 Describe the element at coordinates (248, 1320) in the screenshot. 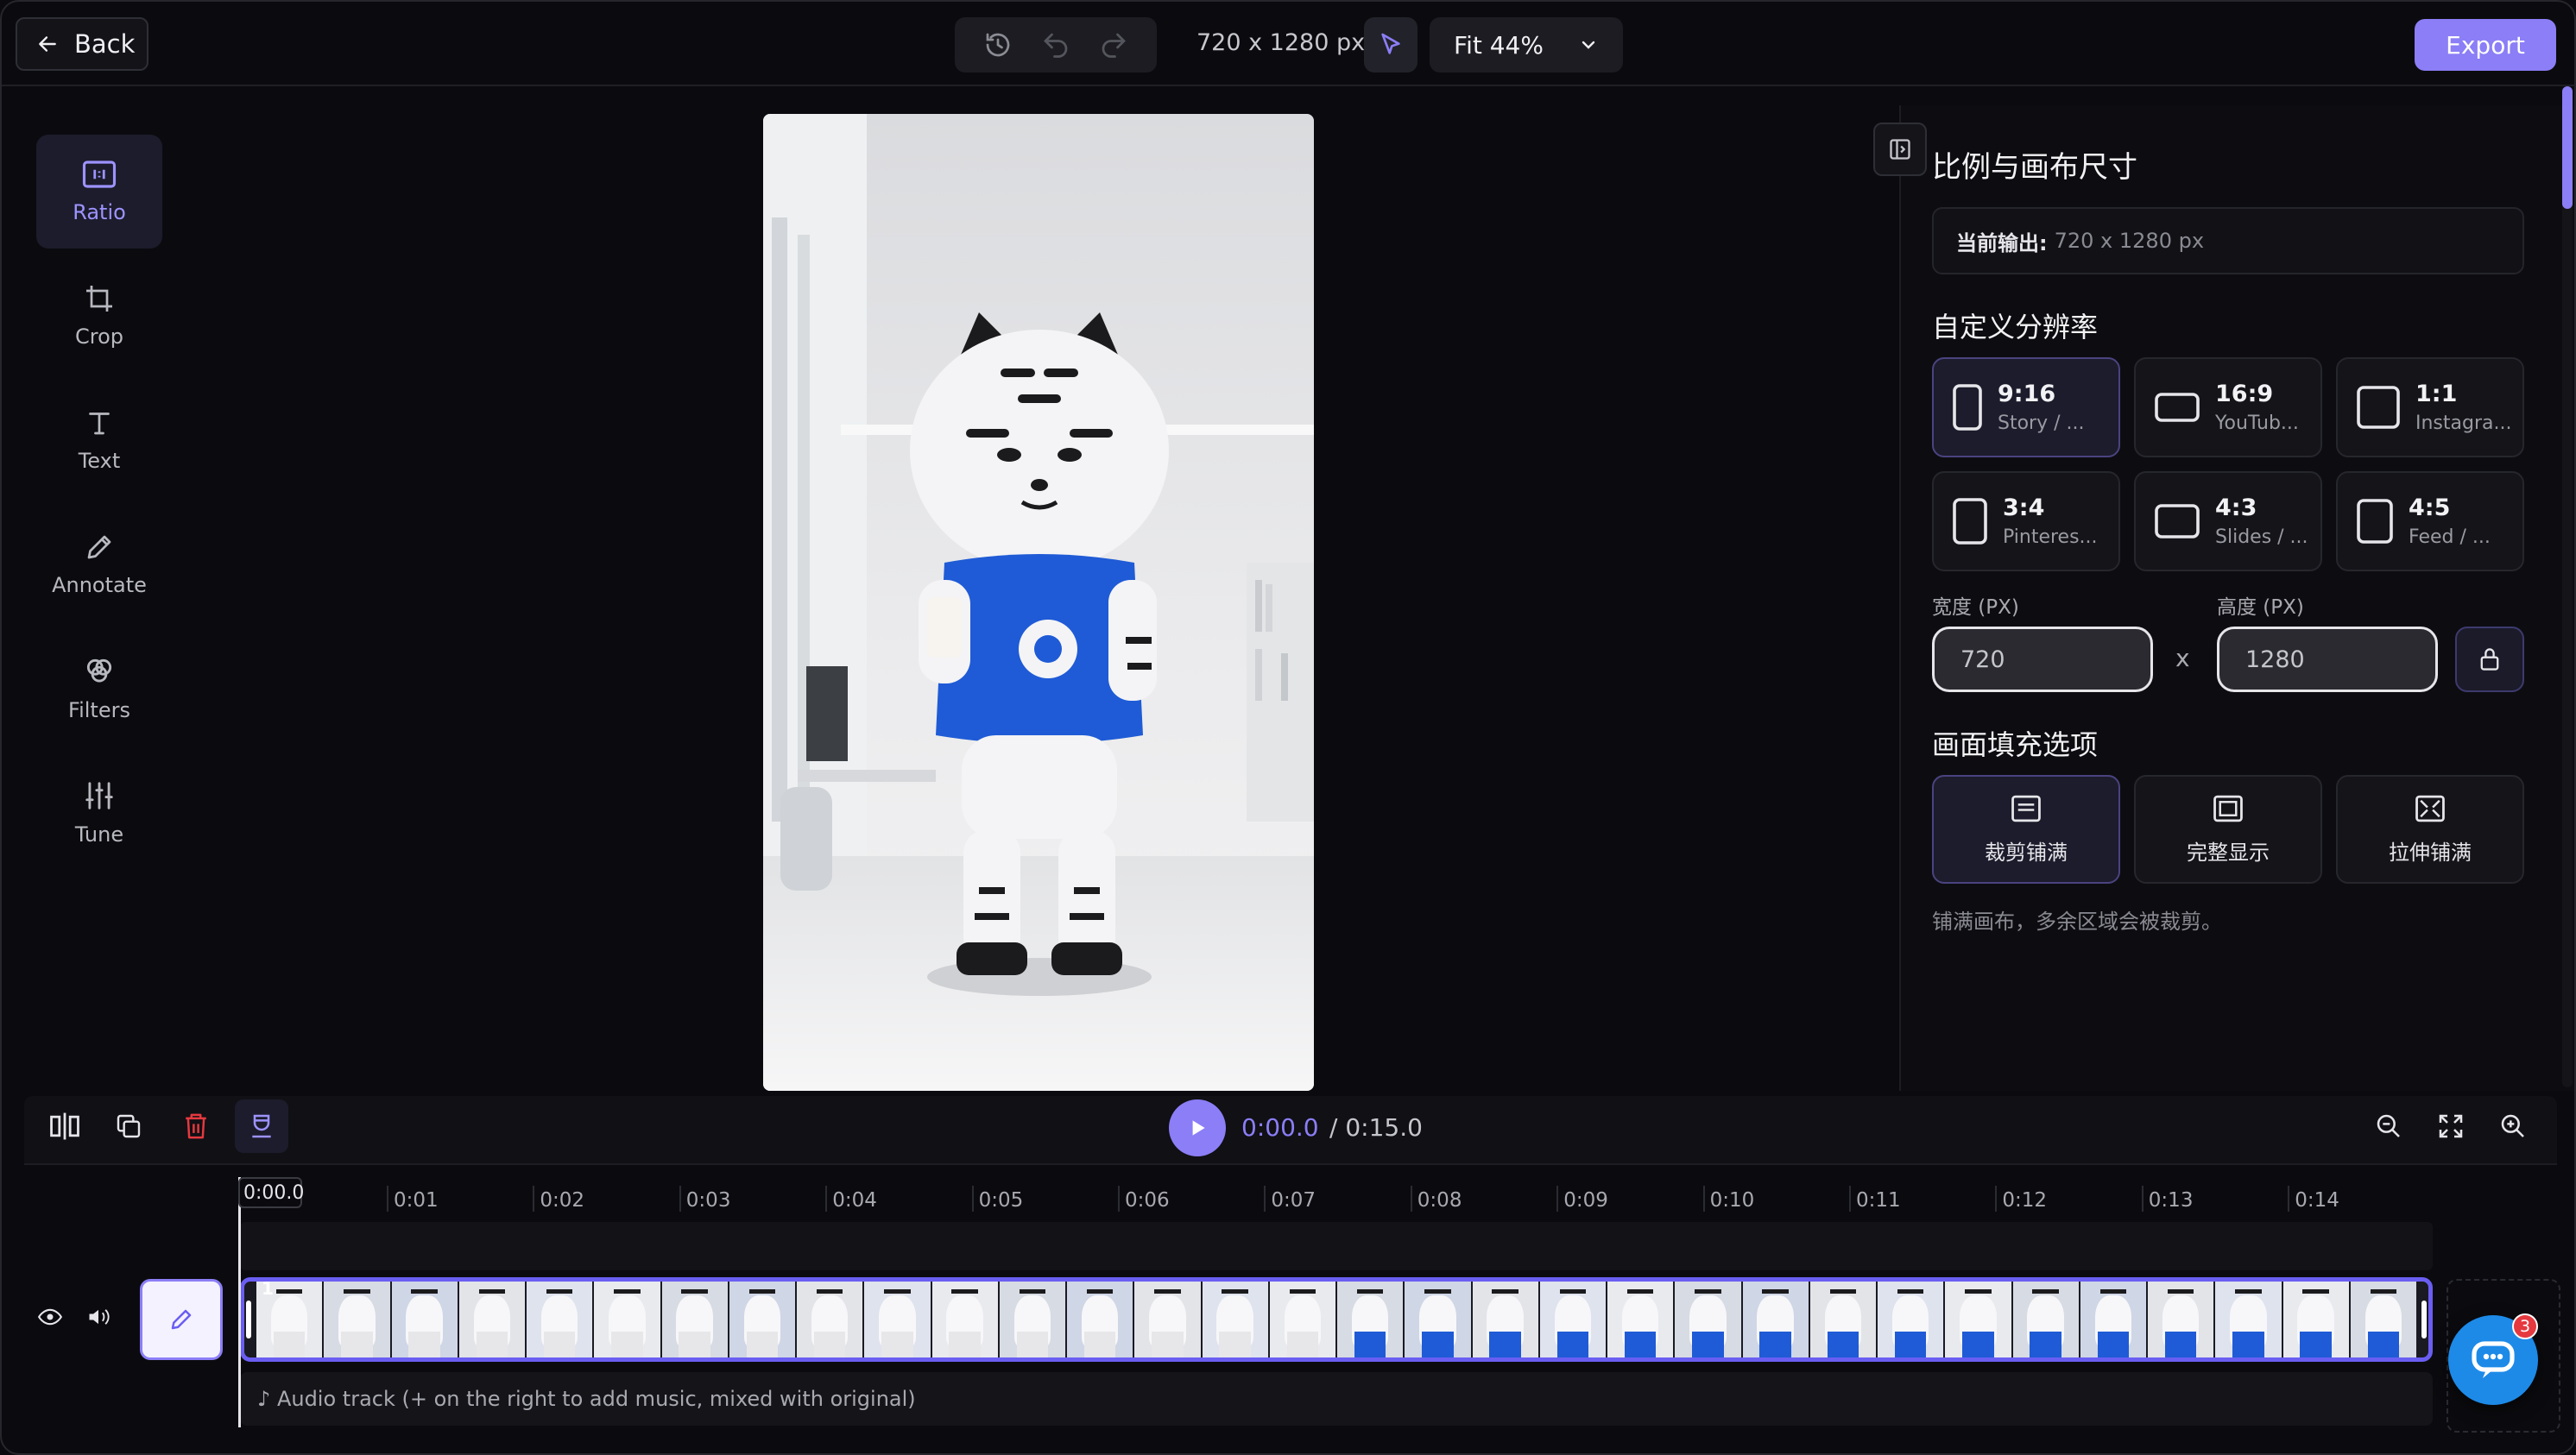

I see `clip-trim-left-handle` at that location.